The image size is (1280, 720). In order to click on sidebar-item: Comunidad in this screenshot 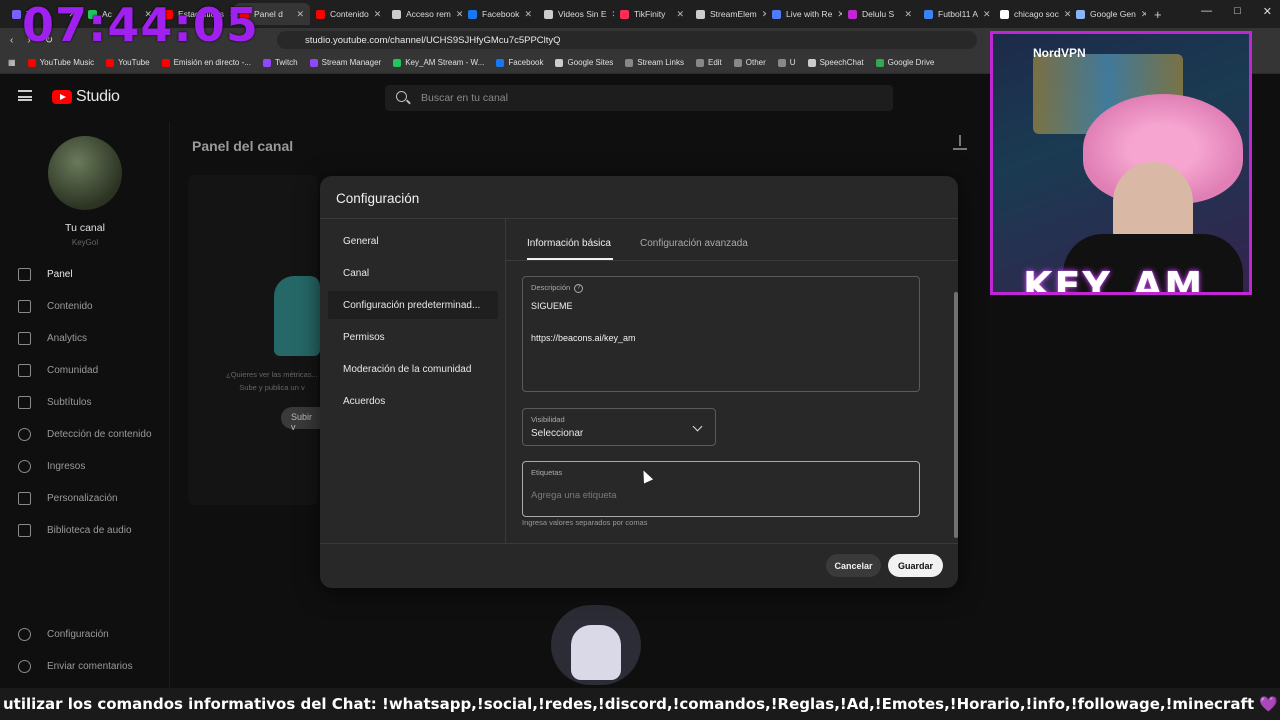, I will do `click(85, 370)`.